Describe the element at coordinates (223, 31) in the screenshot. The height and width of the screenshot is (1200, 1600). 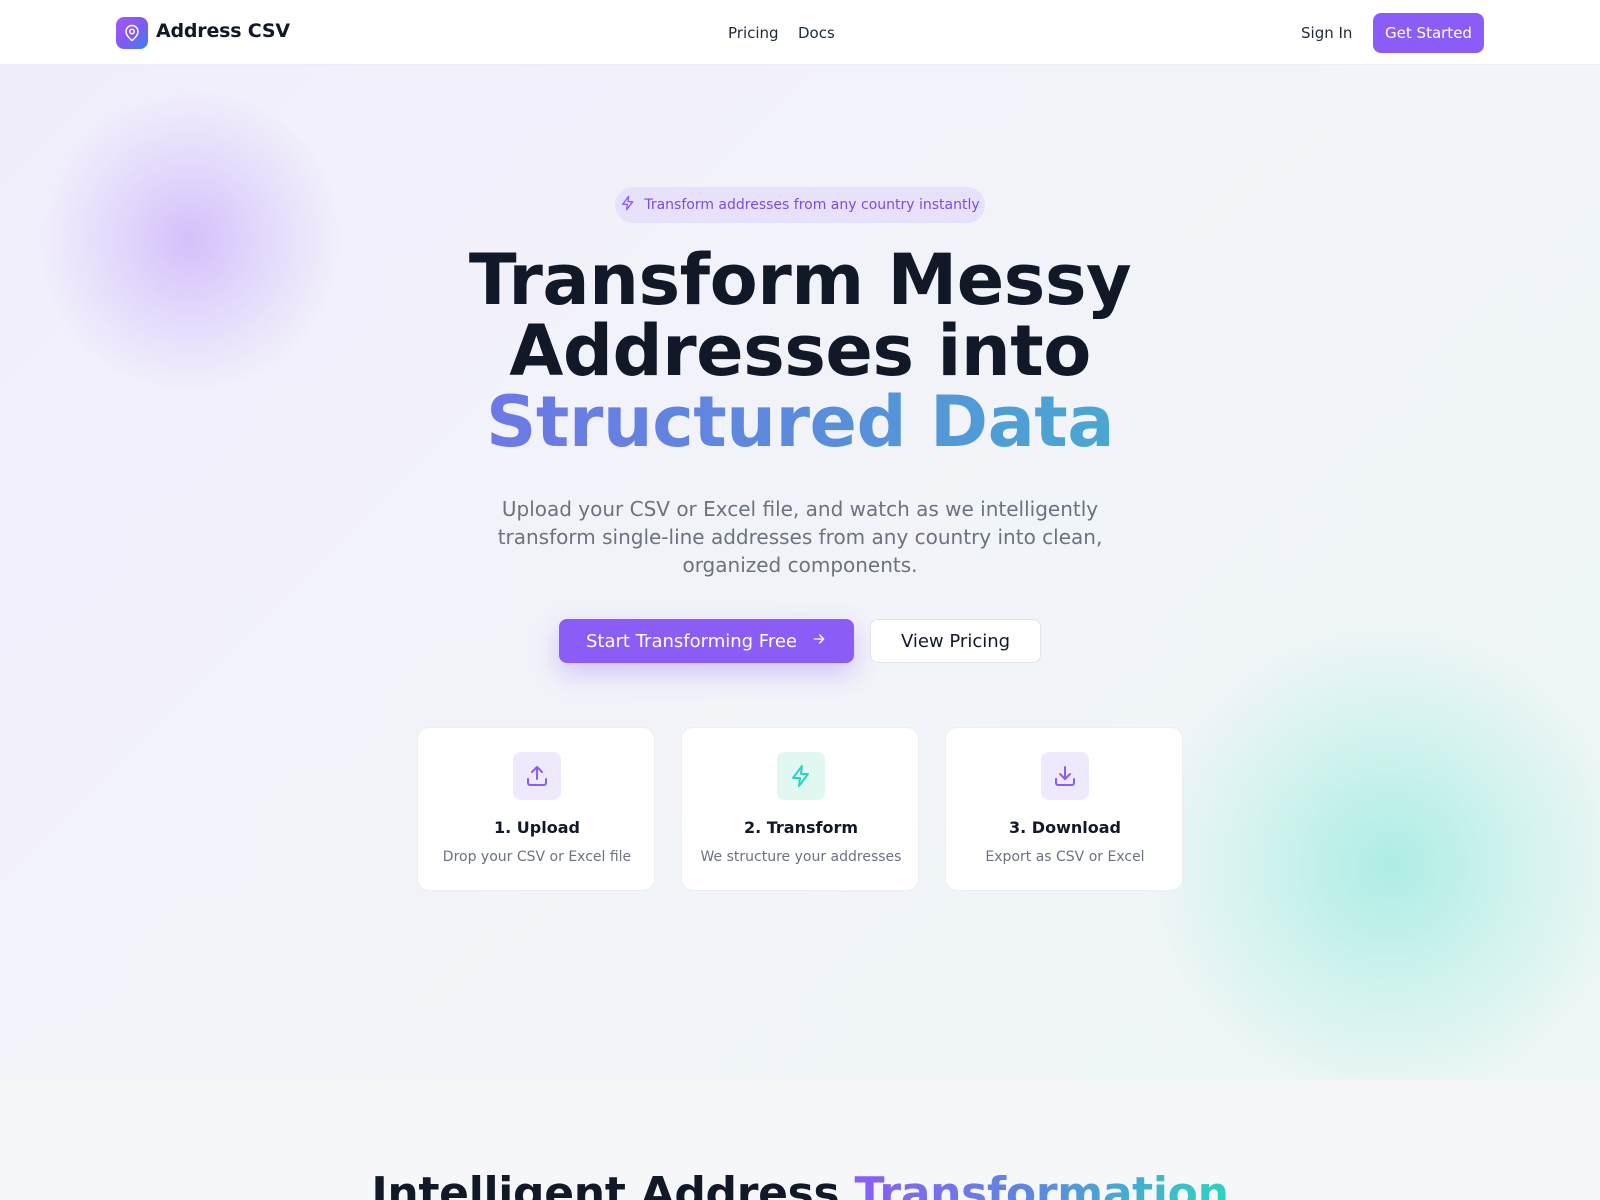
I see `brand-name: Address CSV` at that location.